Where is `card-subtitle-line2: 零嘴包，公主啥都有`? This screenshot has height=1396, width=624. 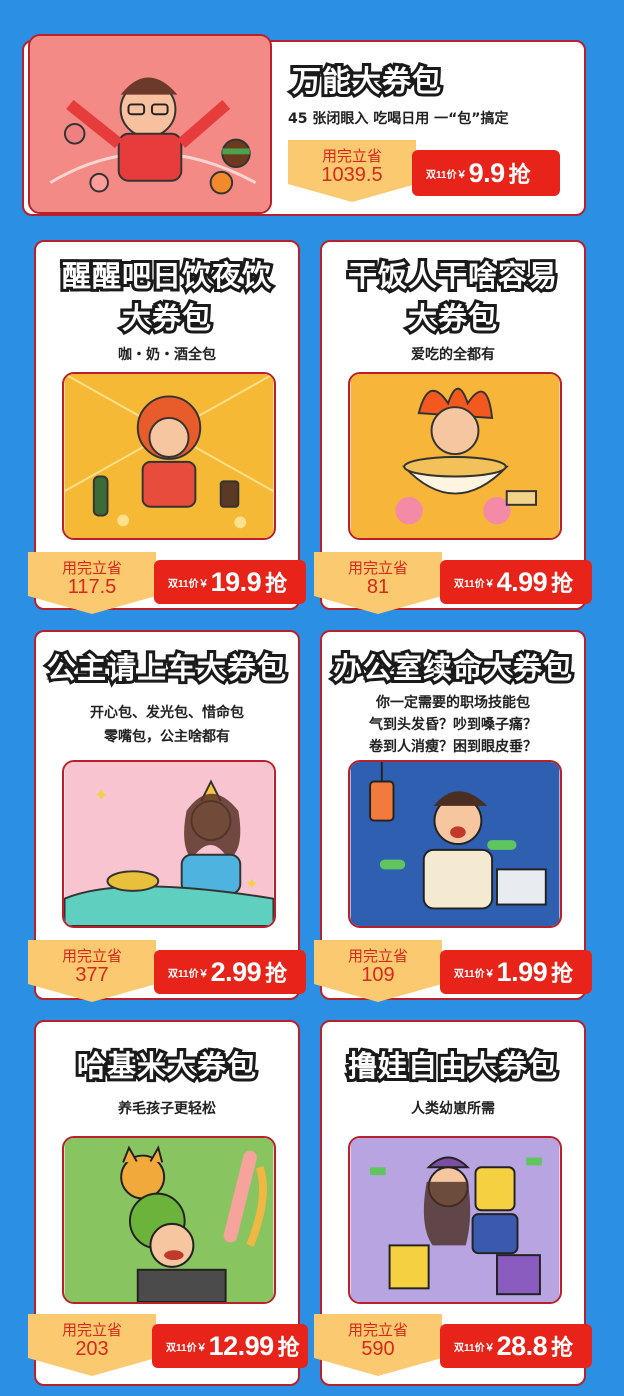 card-subtitle-line2: 零嘴包，公主啥都有 is located at coordinates (167, 737).